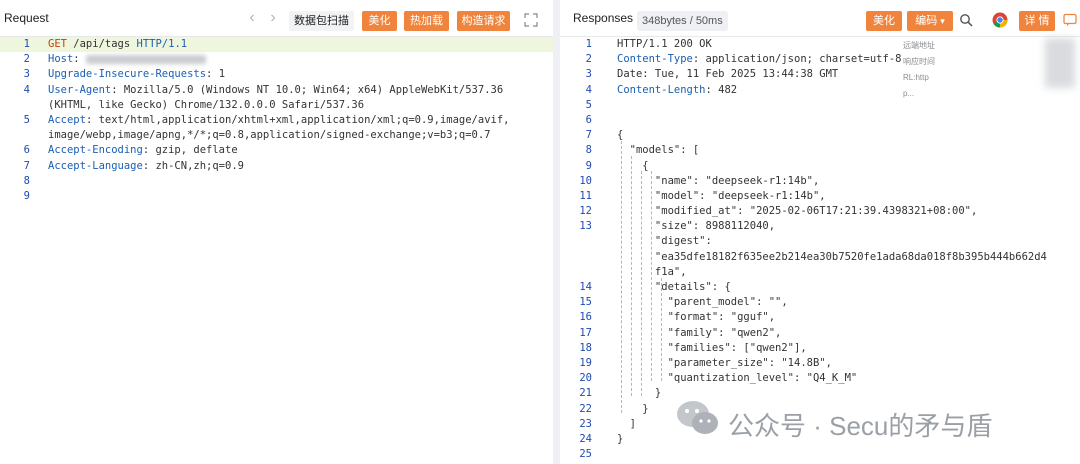  I want to click on line-text: "parent_model": "",, so click(702, 302).